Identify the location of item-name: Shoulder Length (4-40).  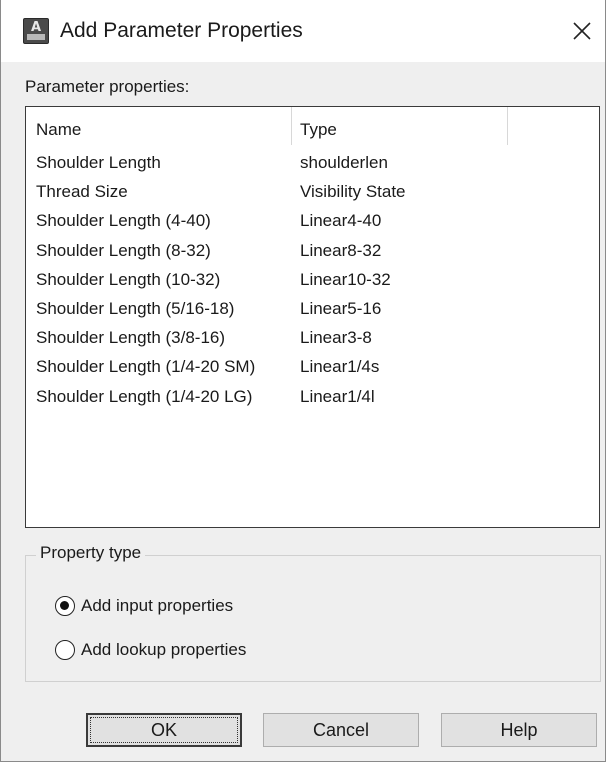
(123, 221).